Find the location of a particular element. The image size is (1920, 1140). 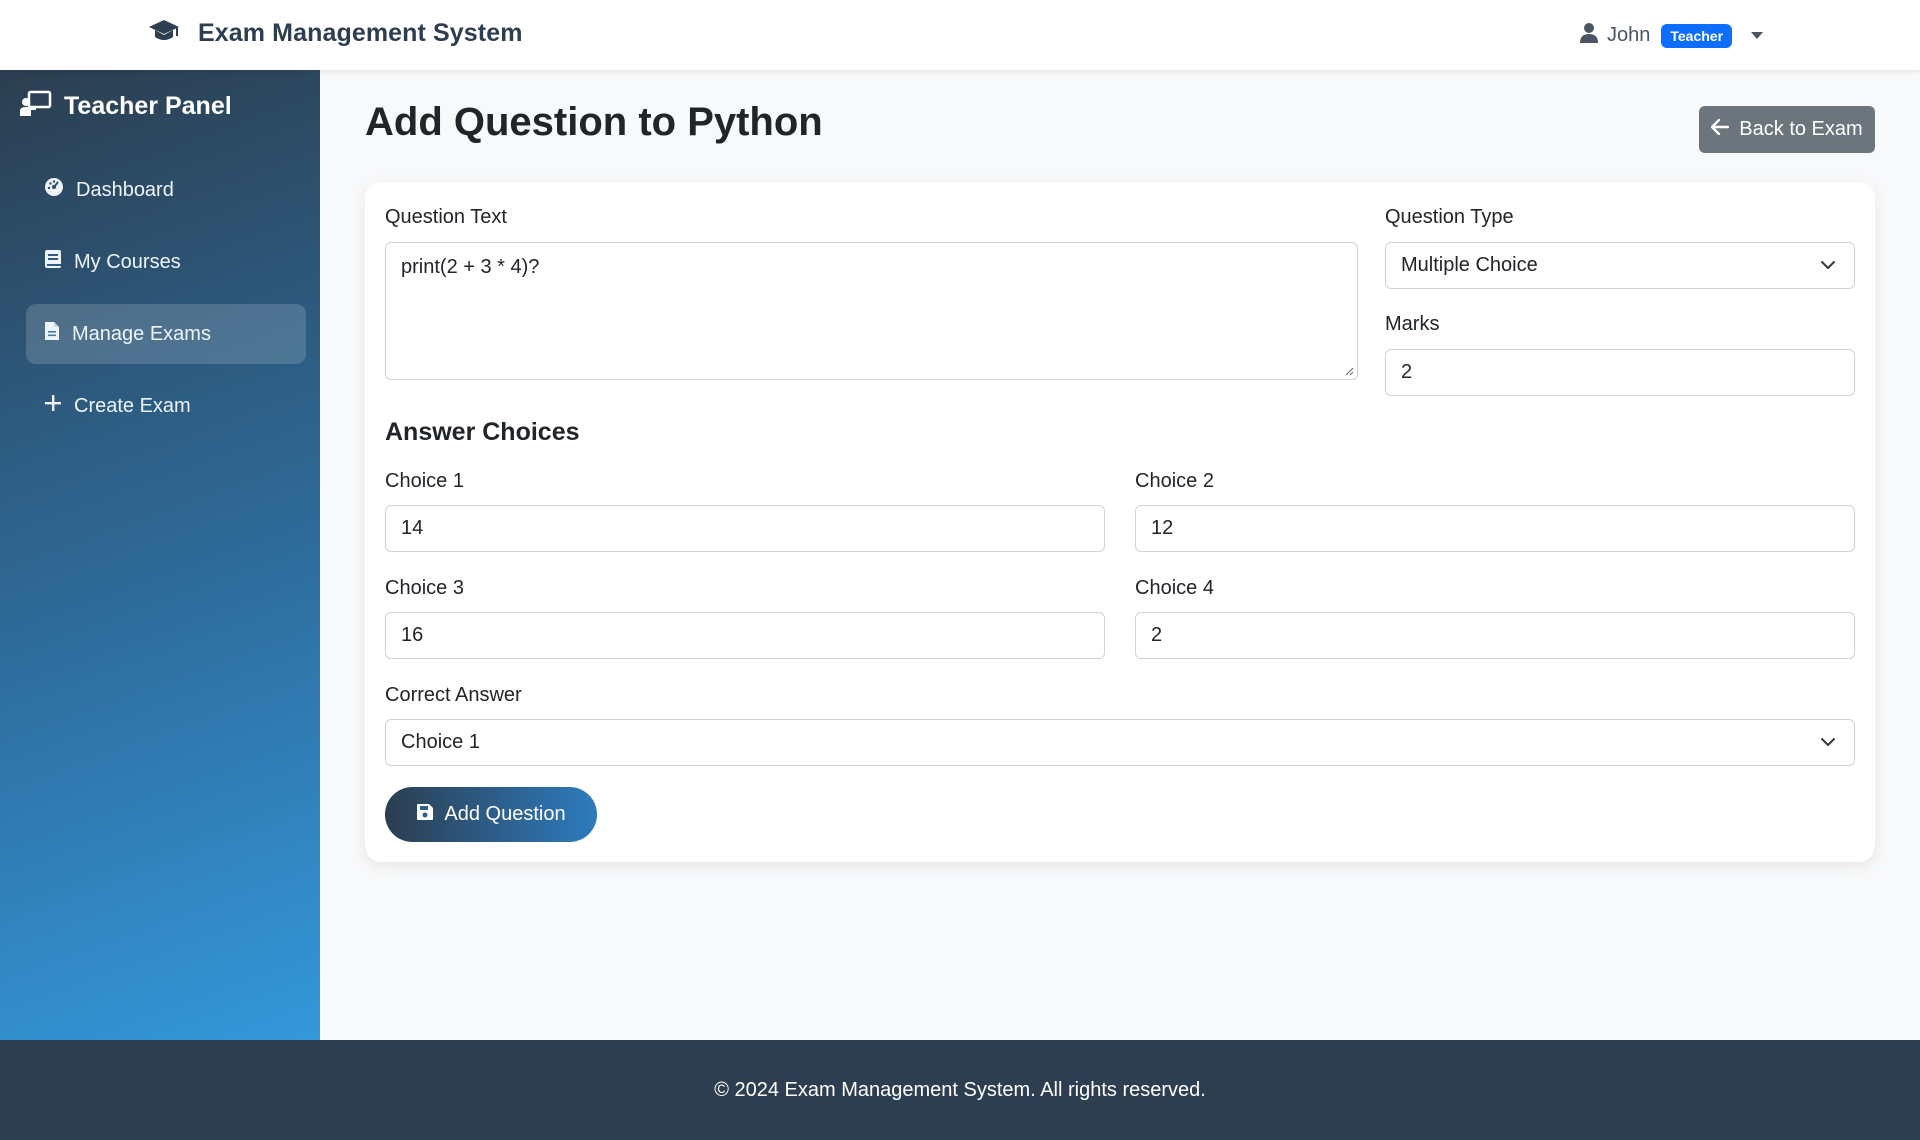

choice-1-value: 14 is located at coordinates (412, 528).